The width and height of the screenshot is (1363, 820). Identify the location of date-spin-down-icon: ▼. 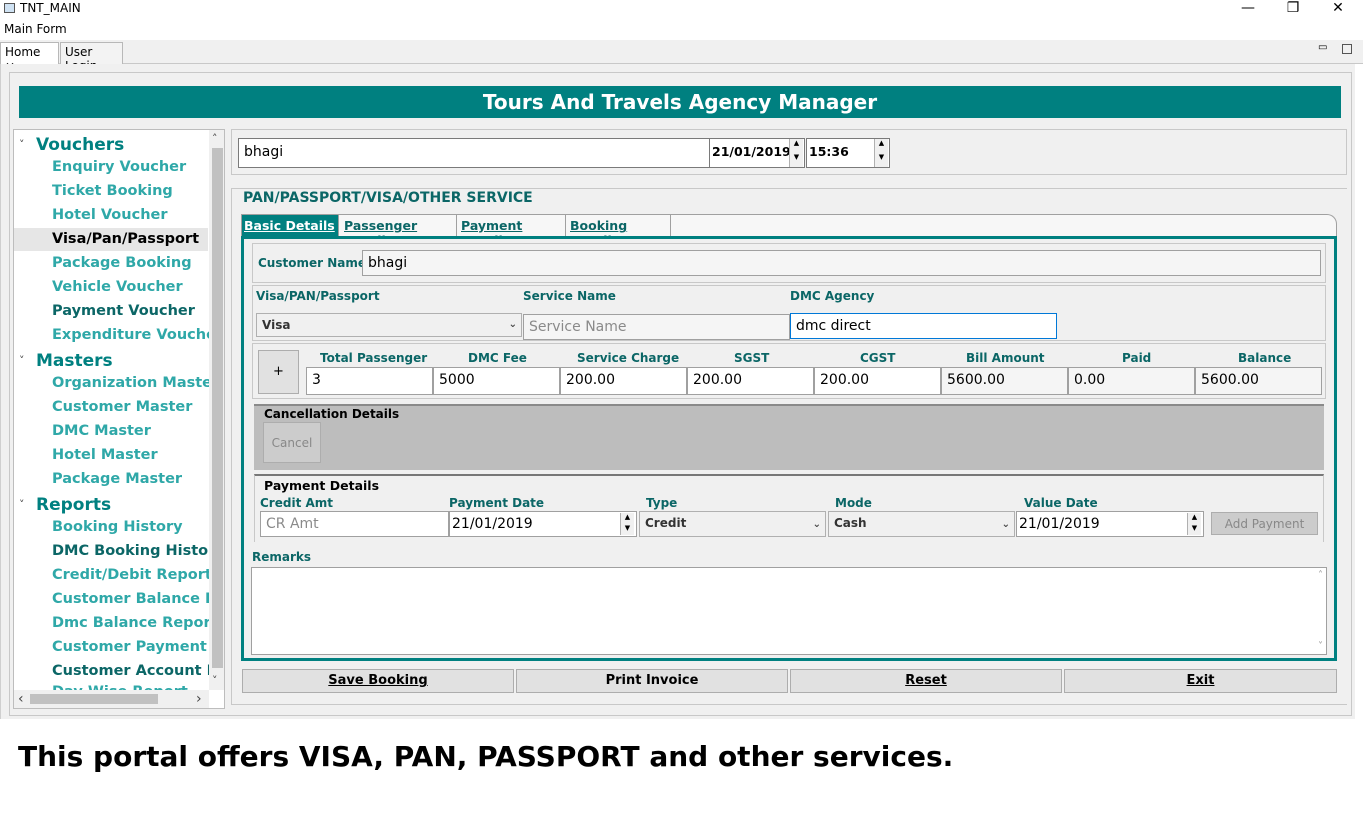
(796, 160).